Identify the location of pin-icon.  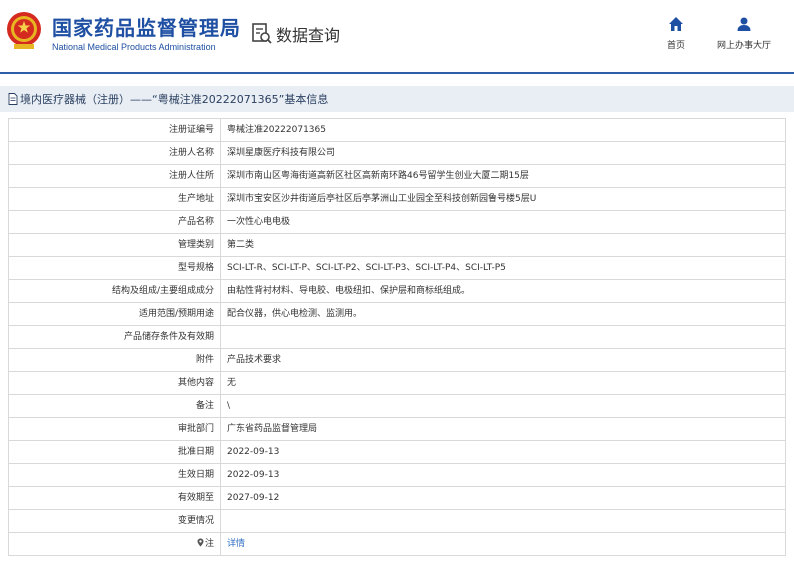
(200, 542).